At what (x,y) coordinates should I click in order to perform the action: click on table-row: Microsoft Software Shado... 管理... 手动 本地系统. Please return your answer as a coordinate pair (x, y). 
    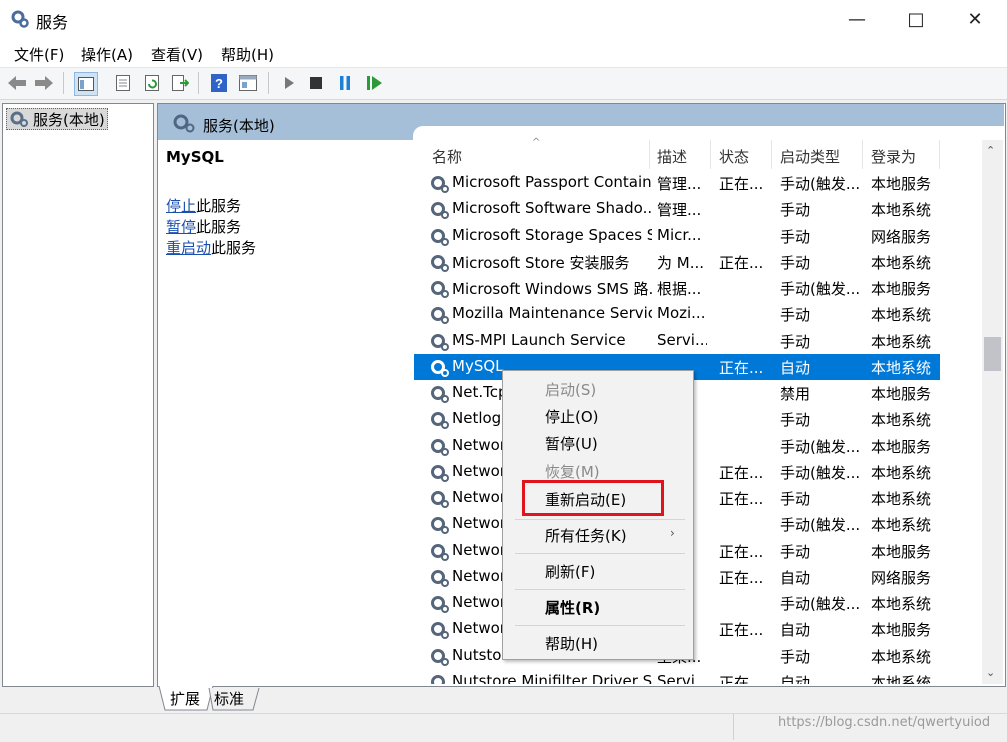
    Looking at the image, I should click on (677, 209).